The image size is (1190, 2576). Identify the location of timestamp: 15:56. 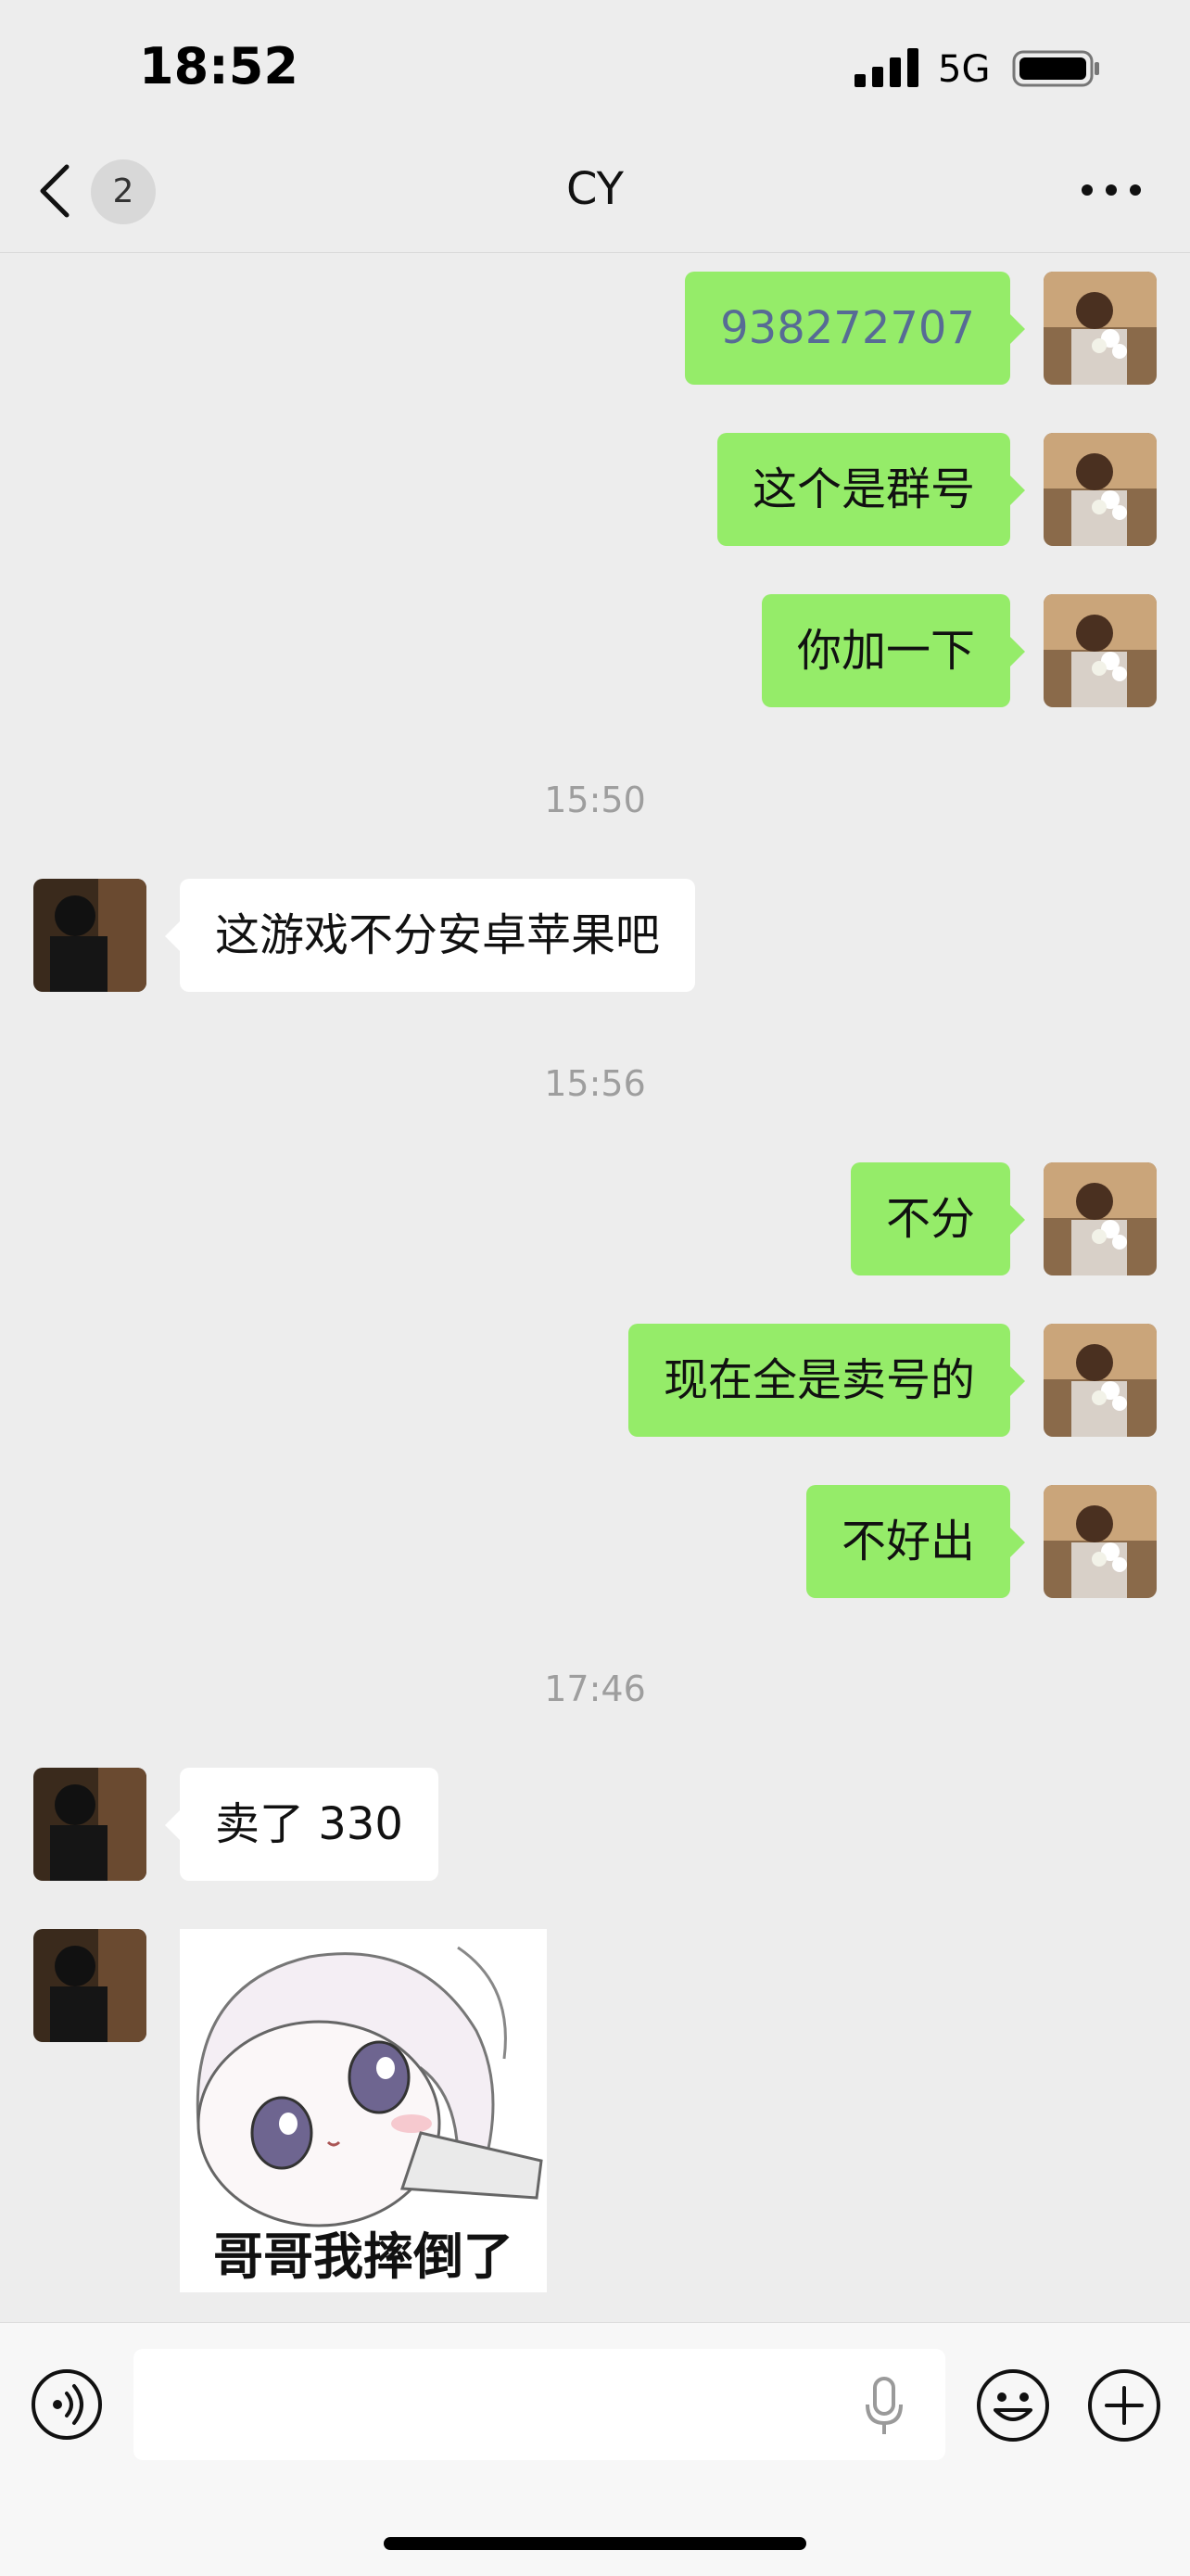
(595, 1083).